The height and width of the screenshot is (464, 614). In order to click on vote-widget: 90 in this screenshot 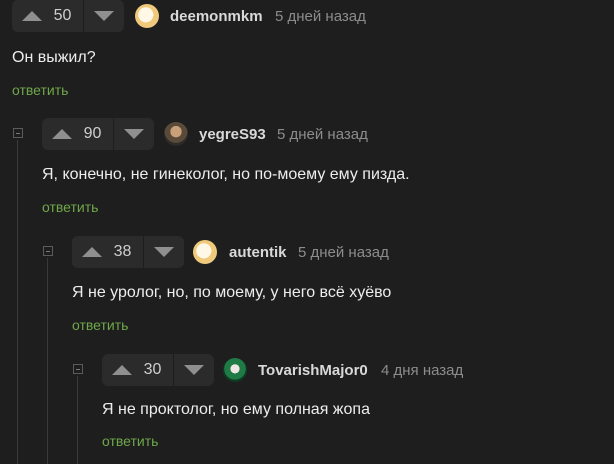, I will do `click(98, 134)`.